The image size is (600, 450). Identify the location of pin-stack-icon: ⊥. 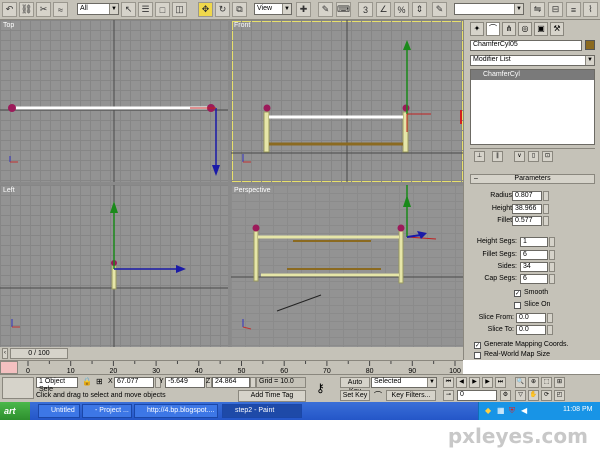
(479, 156).